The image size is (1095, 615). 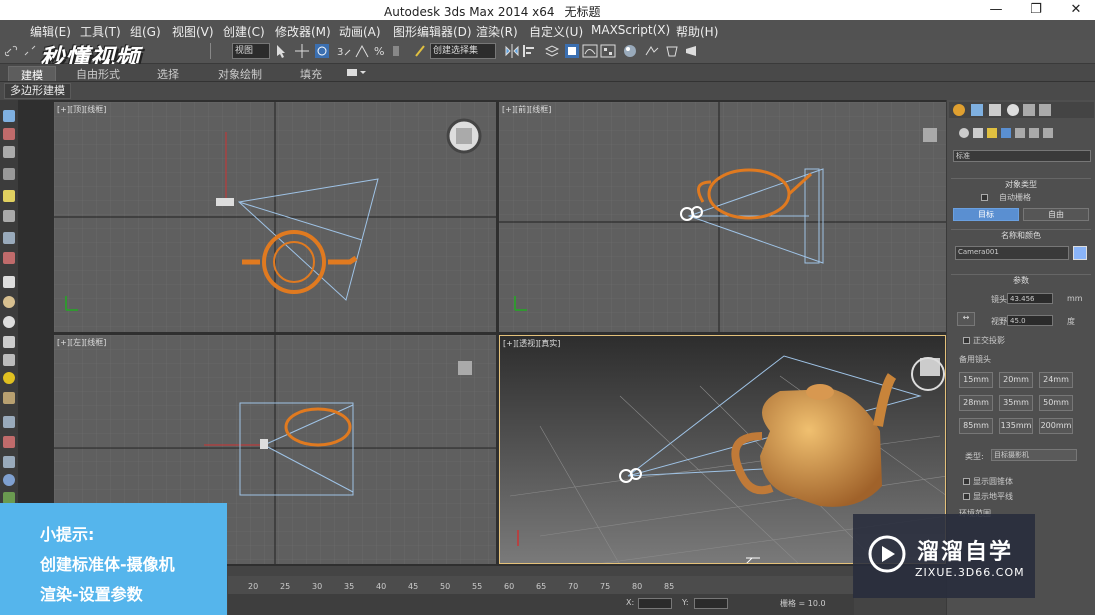 What do you see at coordinates (9, 282) in the screenshot?
I see `plane-icon` at bounding box center [9, 282].